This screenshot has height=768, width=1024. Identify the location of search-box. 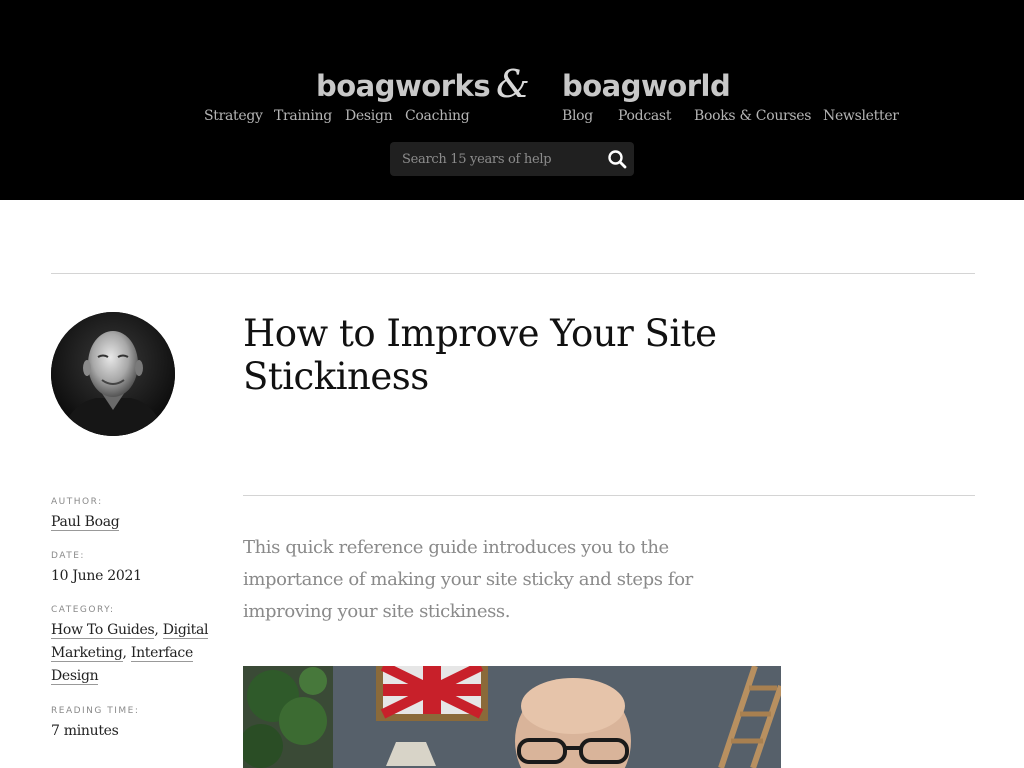
(512, 159).